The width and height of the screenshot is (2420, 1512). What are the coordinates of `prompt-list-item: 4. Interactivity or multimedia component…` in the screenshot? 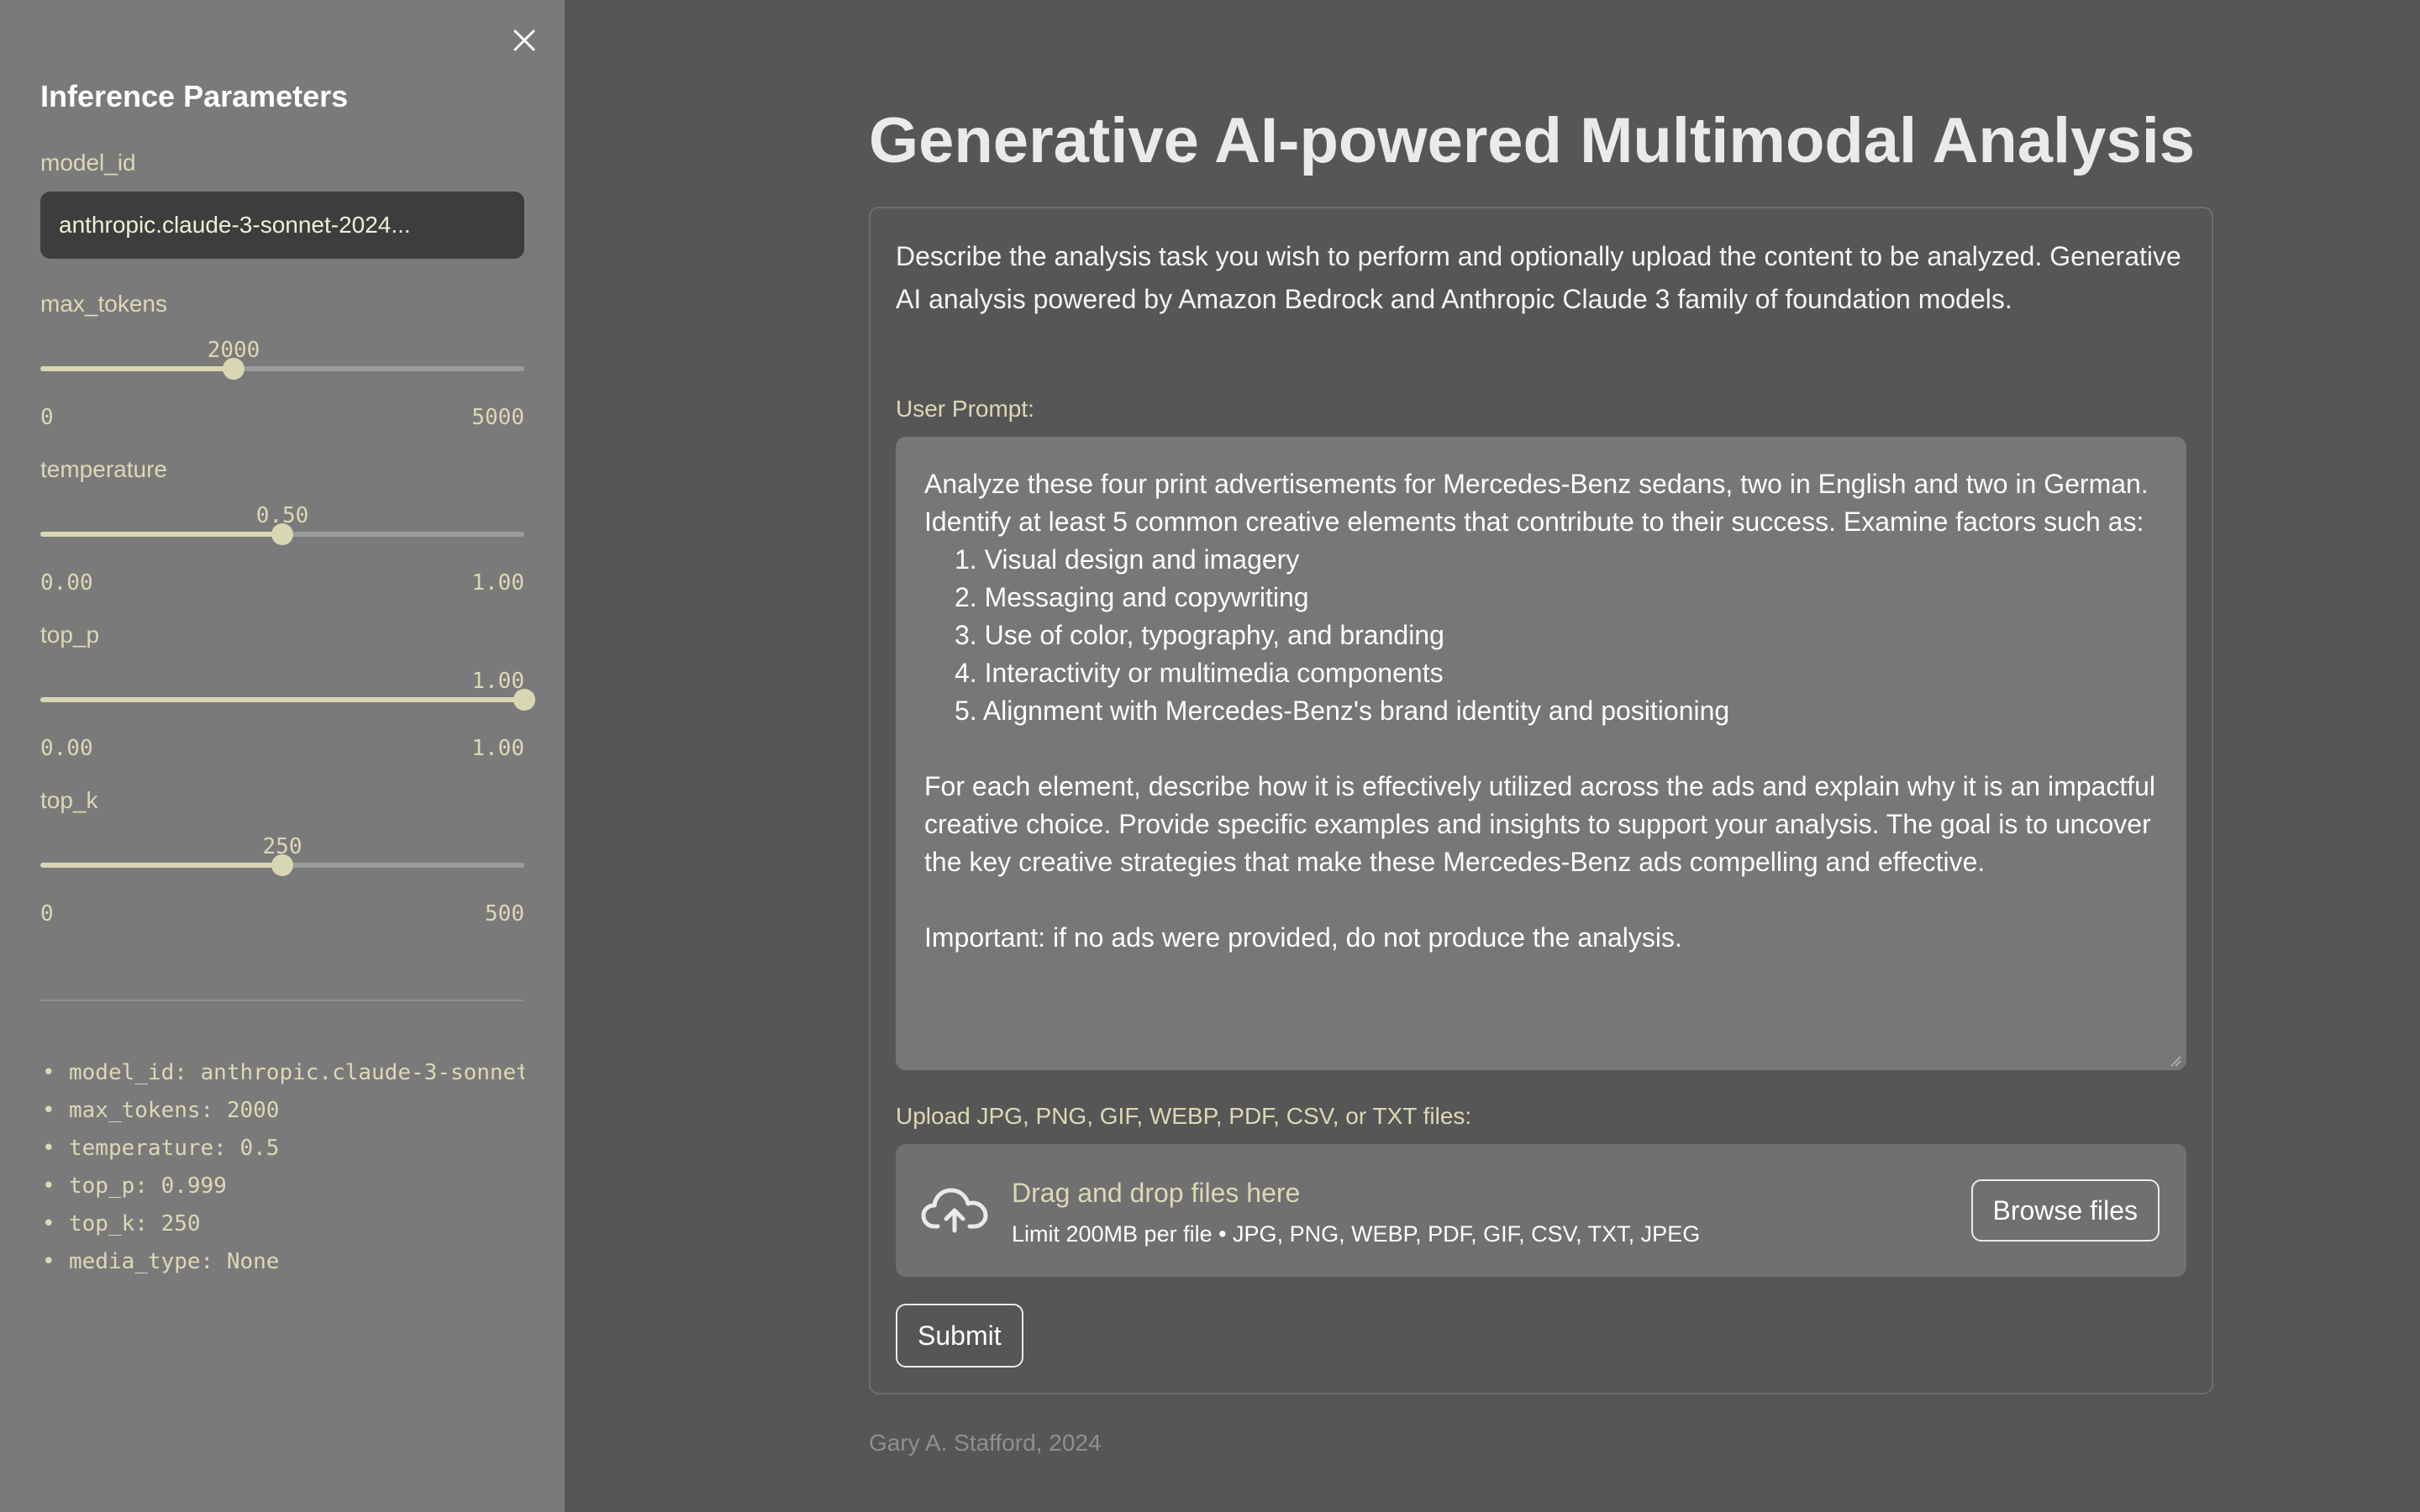 It's located at (1199, 673).